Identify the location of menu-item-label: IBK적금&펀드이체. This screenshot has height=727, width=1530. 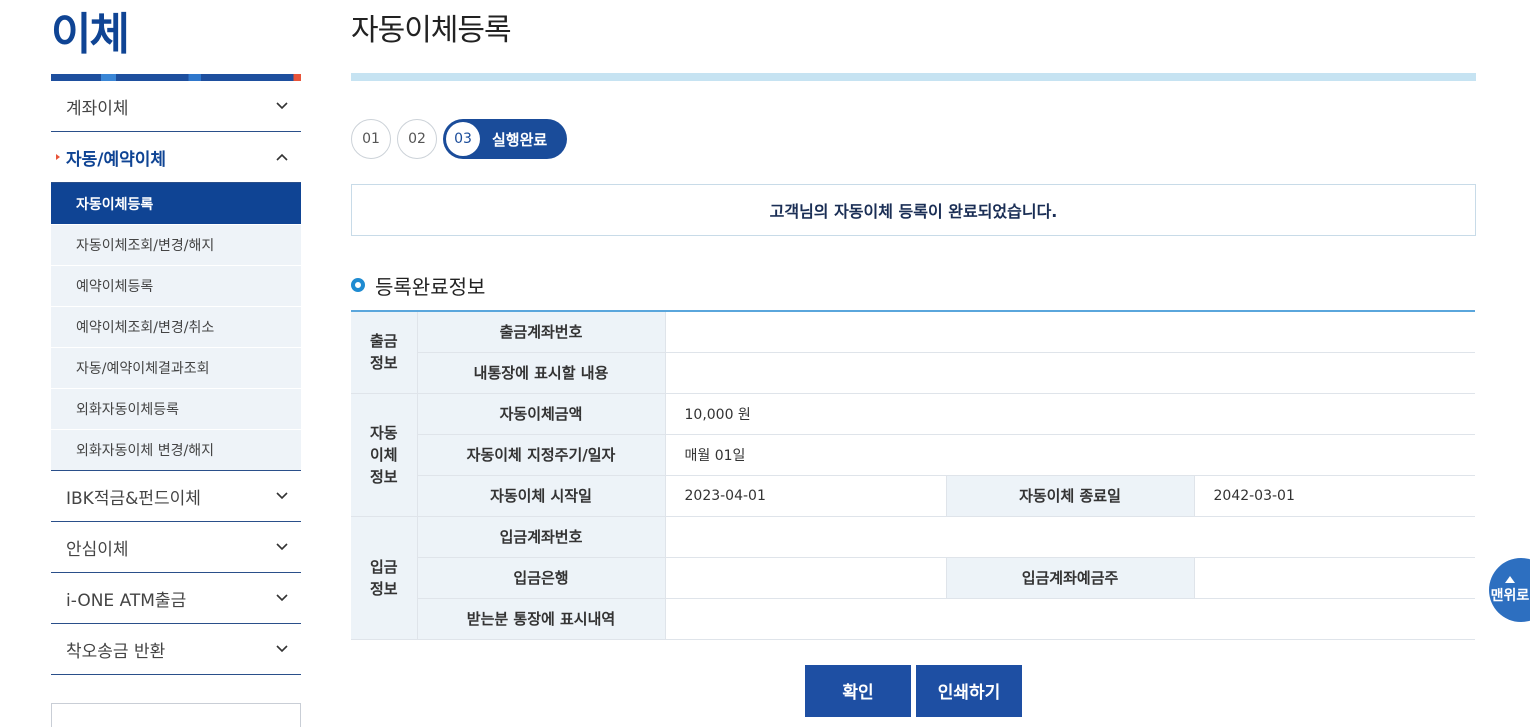
(133, 498).